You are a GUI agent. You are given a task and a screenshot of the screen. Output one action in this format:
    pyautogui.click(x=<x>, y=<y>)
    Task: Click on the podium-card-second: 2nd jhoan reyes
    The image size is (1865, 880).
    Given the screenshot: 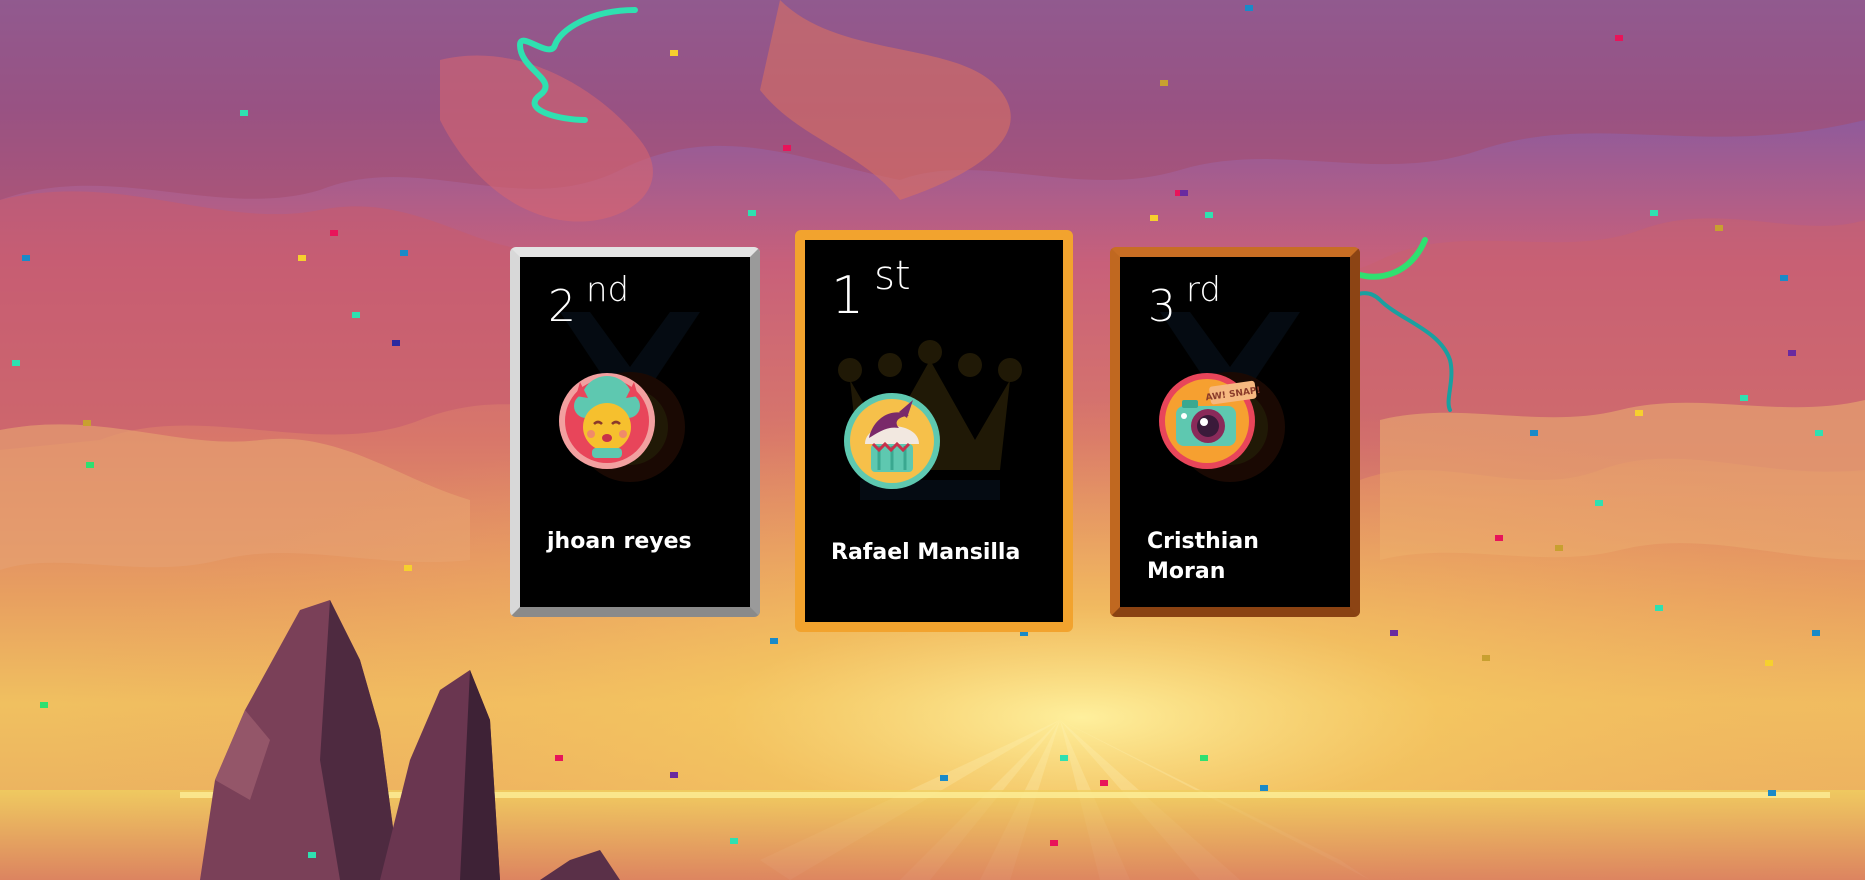 What is the action you would take?
    pyautogui.click(x=635, y=432)
    